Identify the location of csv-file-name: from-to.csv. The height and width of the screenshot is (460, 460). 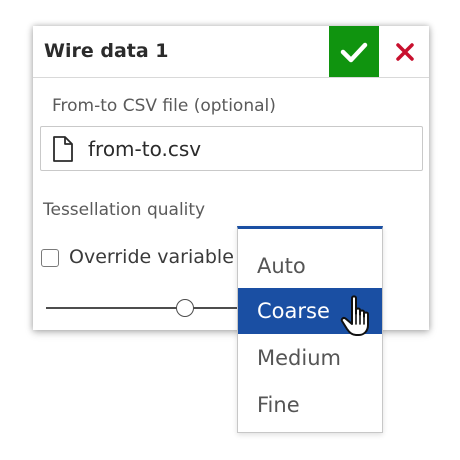
(145, 149).